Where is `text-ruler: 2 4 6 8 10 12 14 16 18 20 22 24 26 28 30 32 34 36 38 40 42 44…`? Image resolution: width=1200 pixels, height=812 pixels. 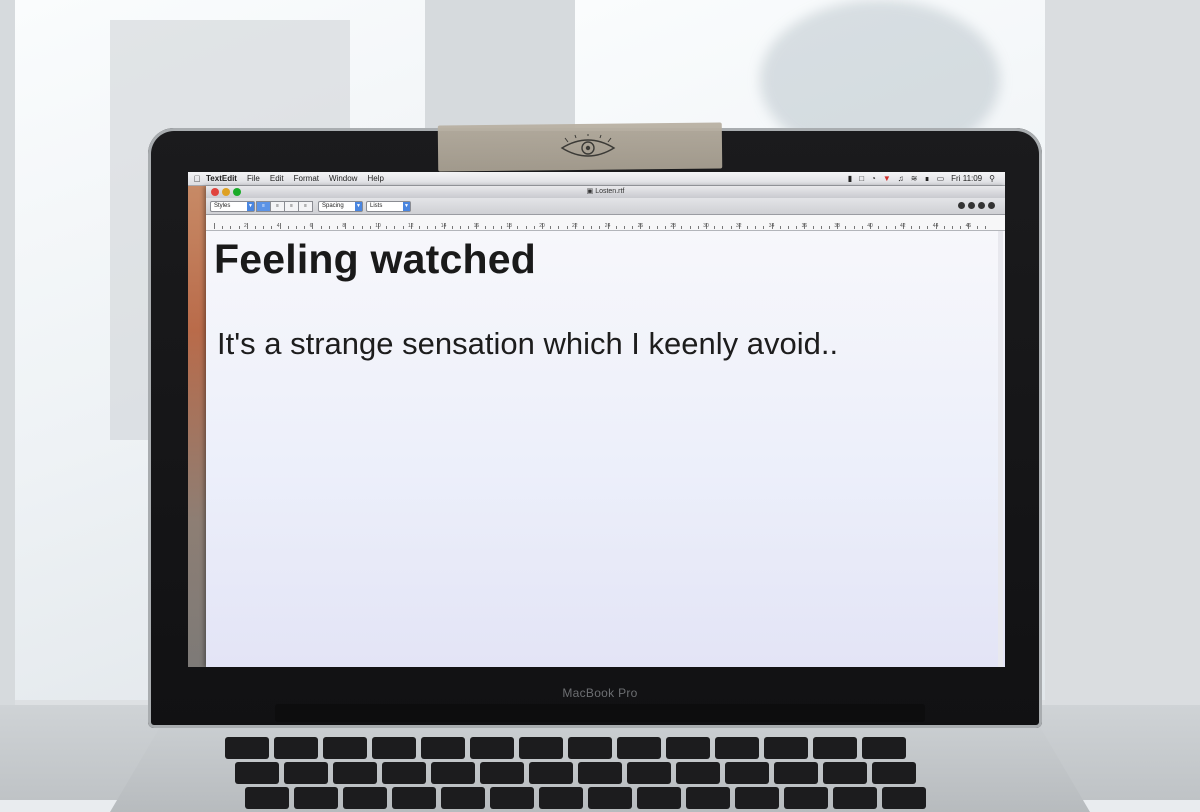 text-ruler: 2 4 6 8 10 12 14 16 18 20 22 24 26 28 30 32 34 36 38 40 42 44… is located at coordinates (605, 223).